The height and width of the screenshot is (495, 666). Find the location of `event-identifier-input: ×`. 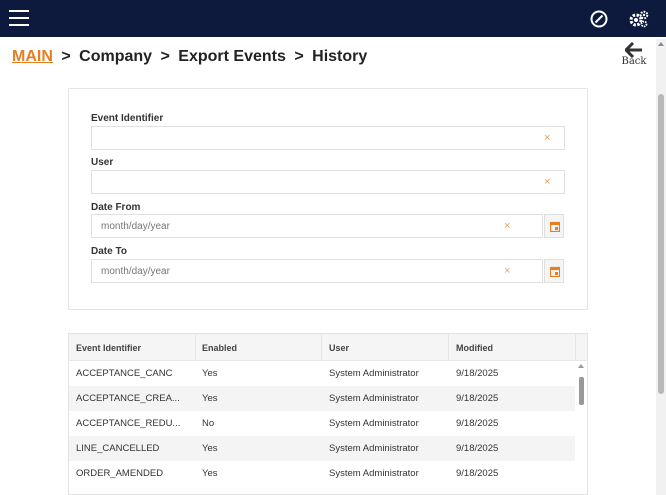

event-identifier-input: × is located at coordinates (328, 138).